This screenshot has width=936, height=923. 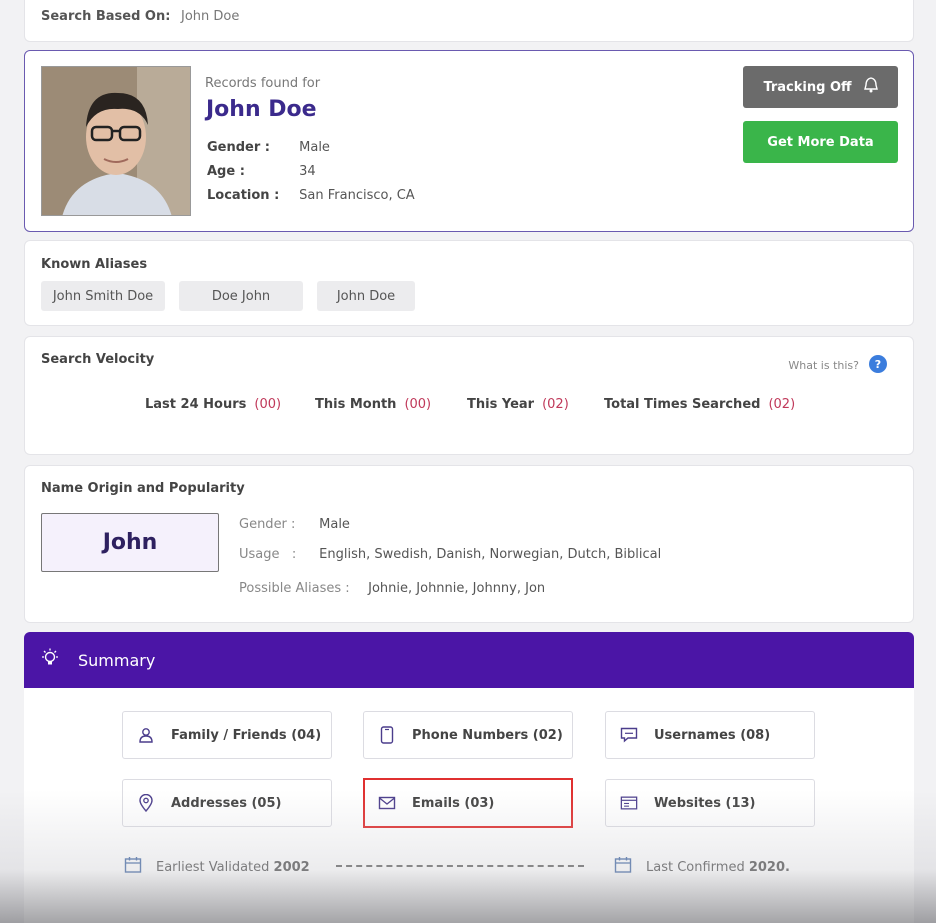 I want to click on velocity-label: Last 24 Hours, so click(x=196, y=404).